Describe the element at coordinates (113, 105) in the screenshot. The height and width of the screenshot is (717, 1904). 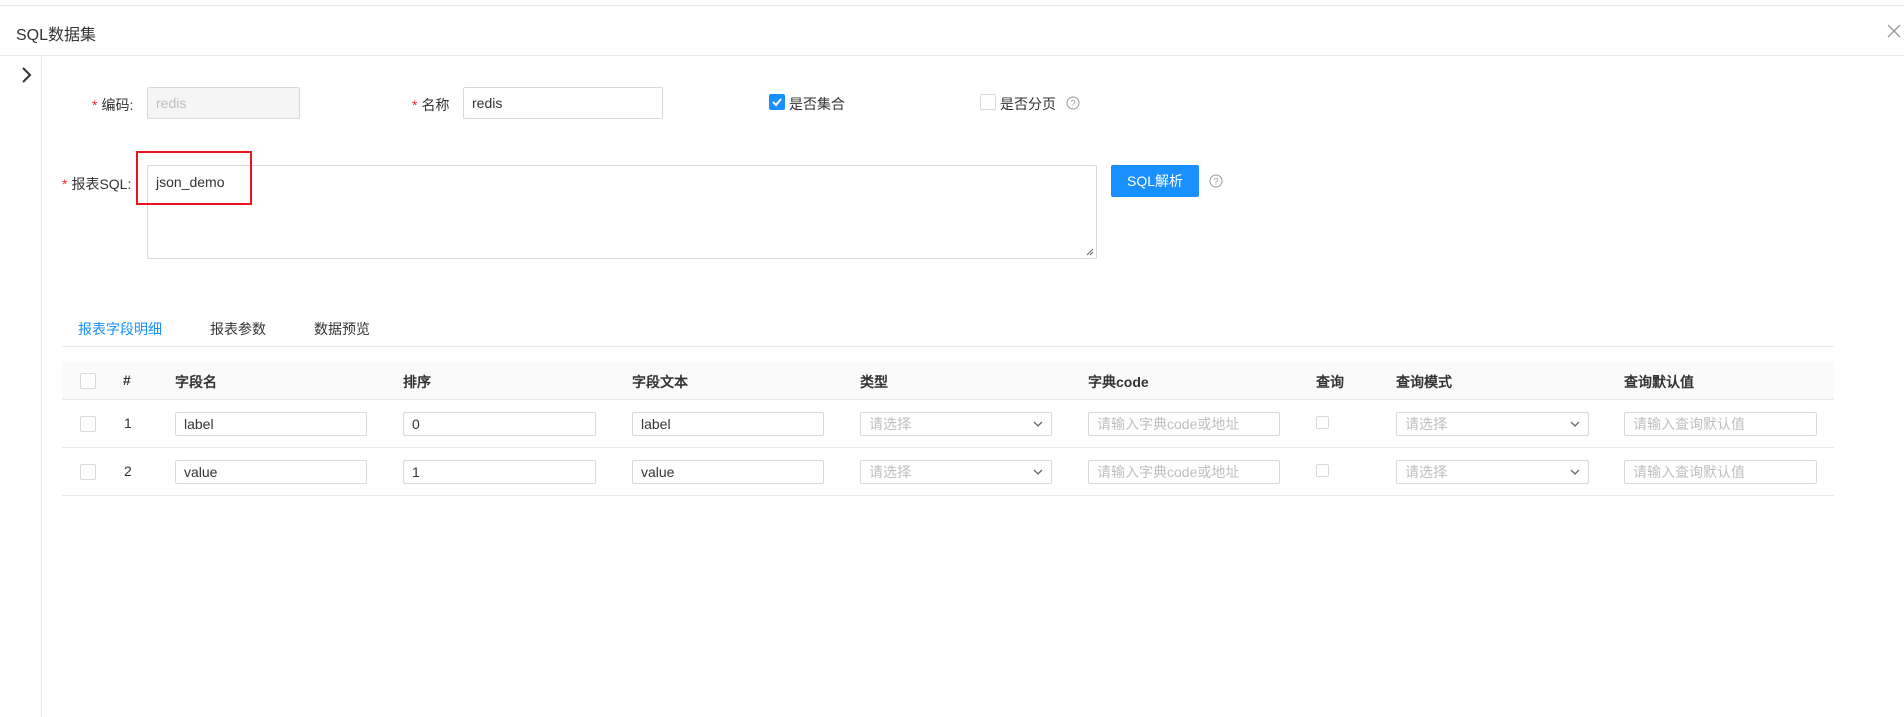
I see `code-label: * 编码:` at that location.